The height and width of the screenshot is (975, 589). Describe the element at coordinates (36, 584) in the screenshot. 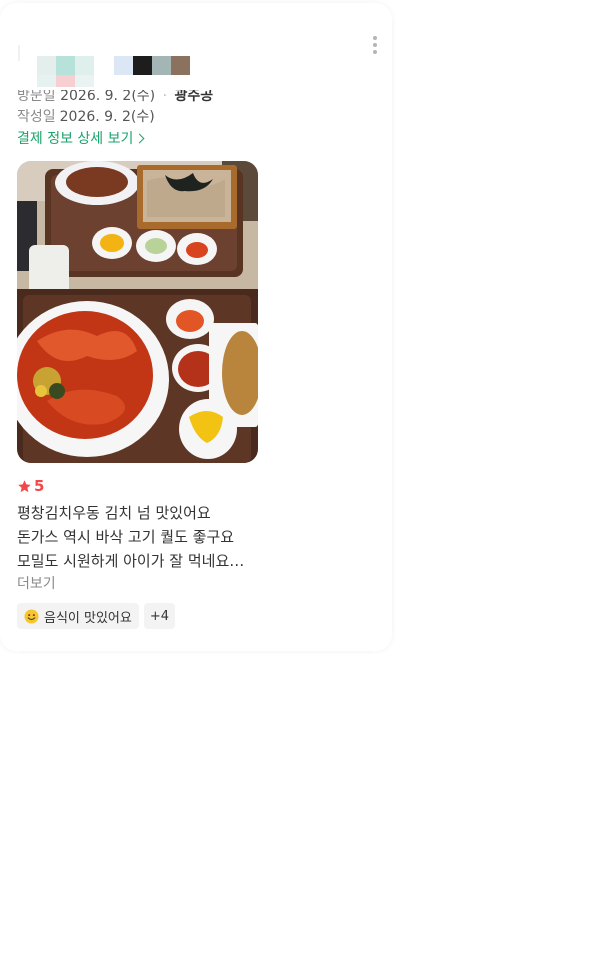

I see `read-more-link: 더보기` at that location.